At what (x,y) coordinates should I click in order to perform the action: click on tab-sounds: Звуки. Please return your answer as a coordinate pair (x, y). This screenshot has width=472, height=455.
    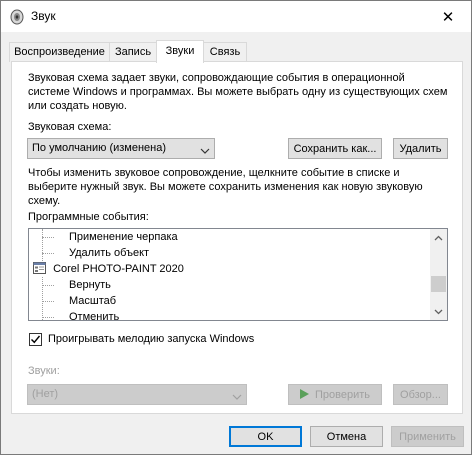
    Looking at the image, I should click on (180, 51).